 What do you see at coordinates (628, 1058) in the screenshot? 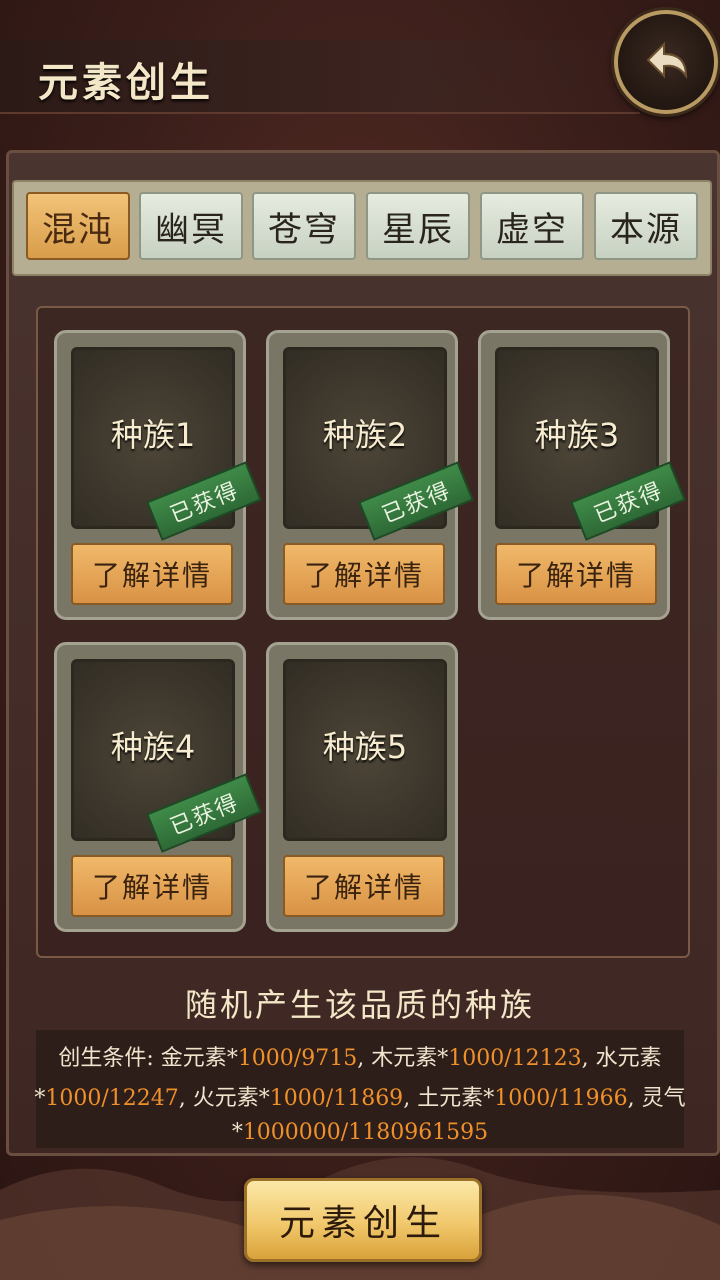
I see `cond-name: 水元素` at bounding box center [628, 1058].